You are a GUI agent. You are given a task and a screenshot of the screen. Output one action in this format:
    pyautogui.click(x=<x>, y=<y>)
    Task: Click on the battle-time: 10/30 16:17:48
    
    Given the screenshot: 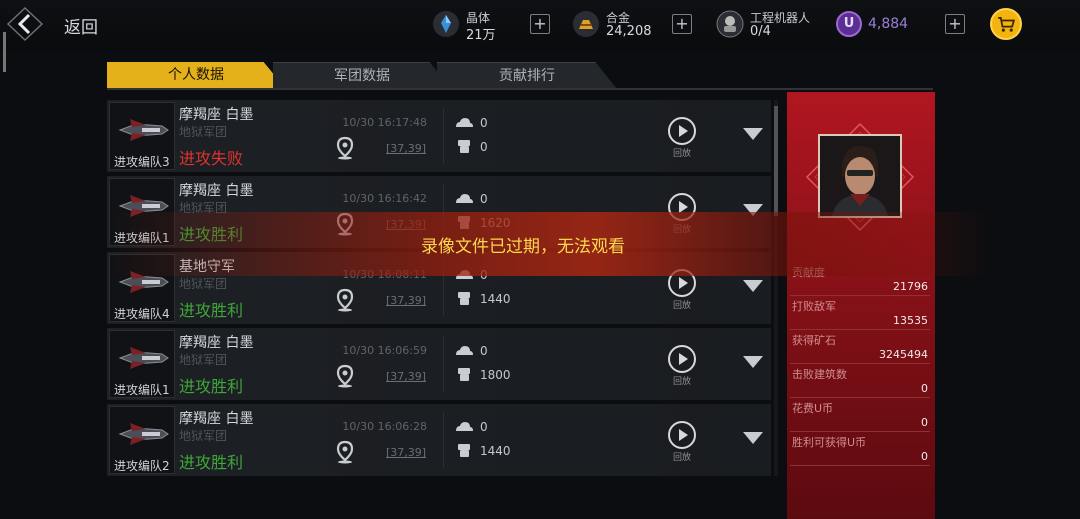 What is the action you would take?
    pyautogui.click(x=384, y=122)
    